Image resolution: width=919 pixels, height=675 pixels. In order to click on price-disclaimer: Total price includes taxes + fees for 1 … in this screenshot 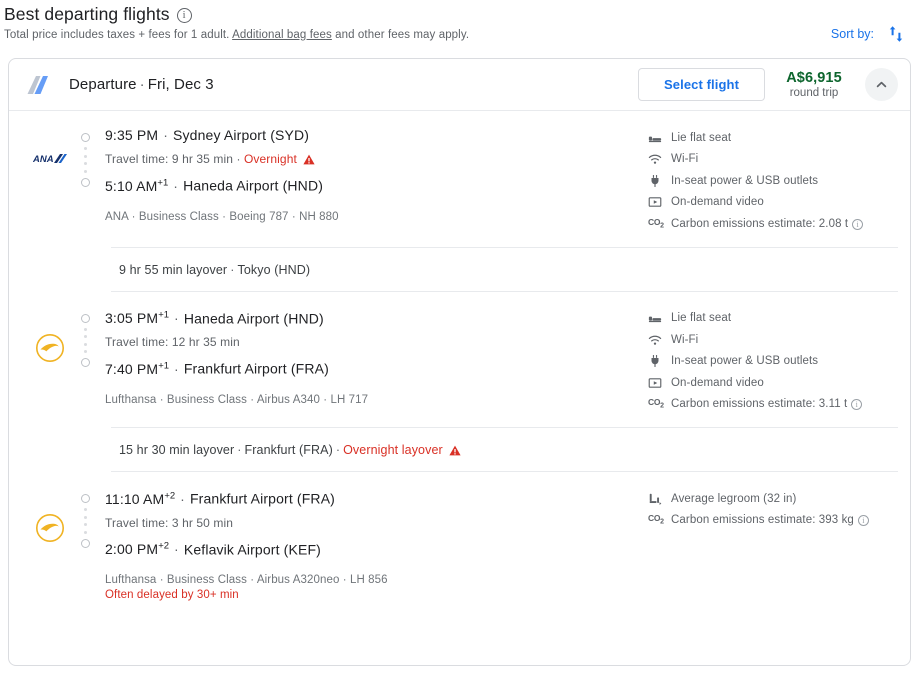, I will do `click(461, 35)`.